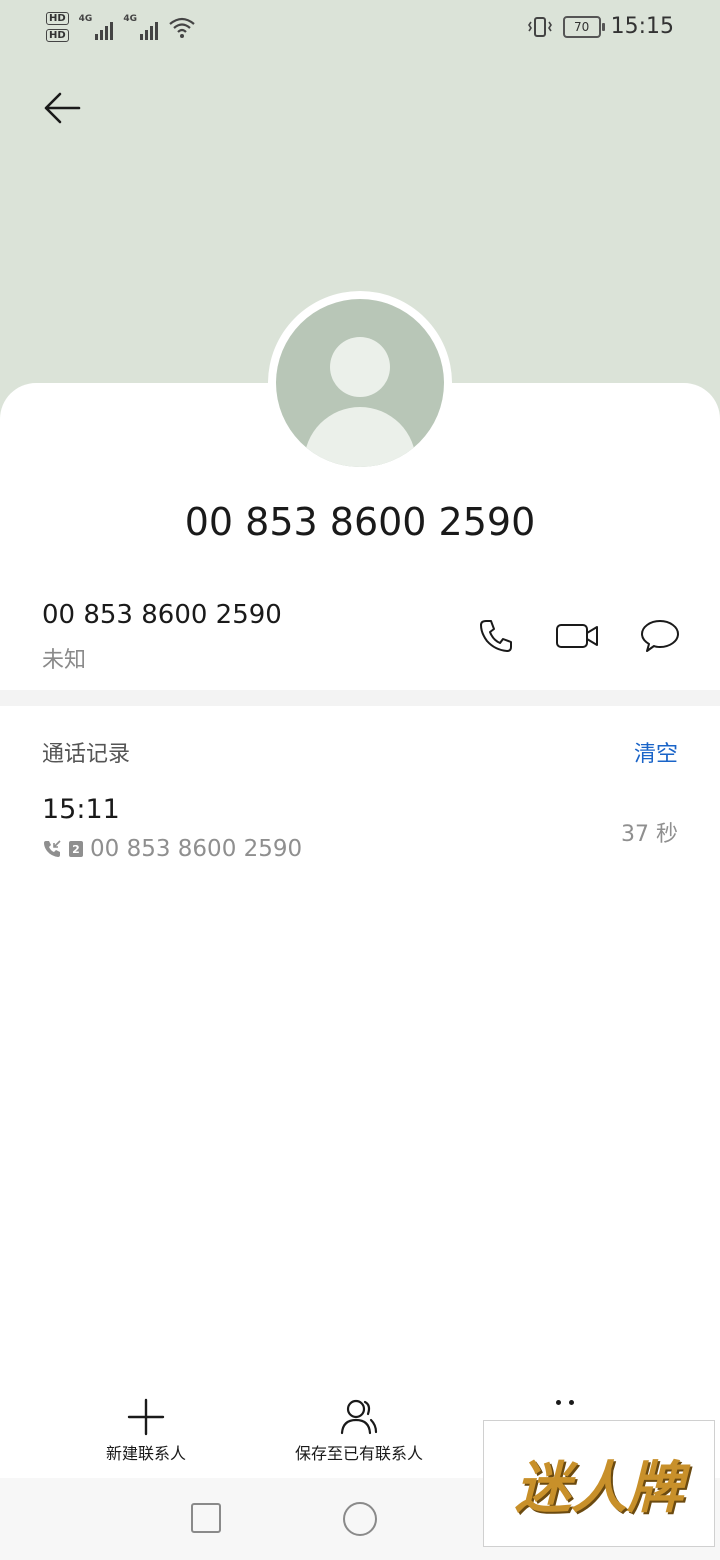 The image size is (720, 1560). I want to click on incoming-call-icon, so click(52, 848).